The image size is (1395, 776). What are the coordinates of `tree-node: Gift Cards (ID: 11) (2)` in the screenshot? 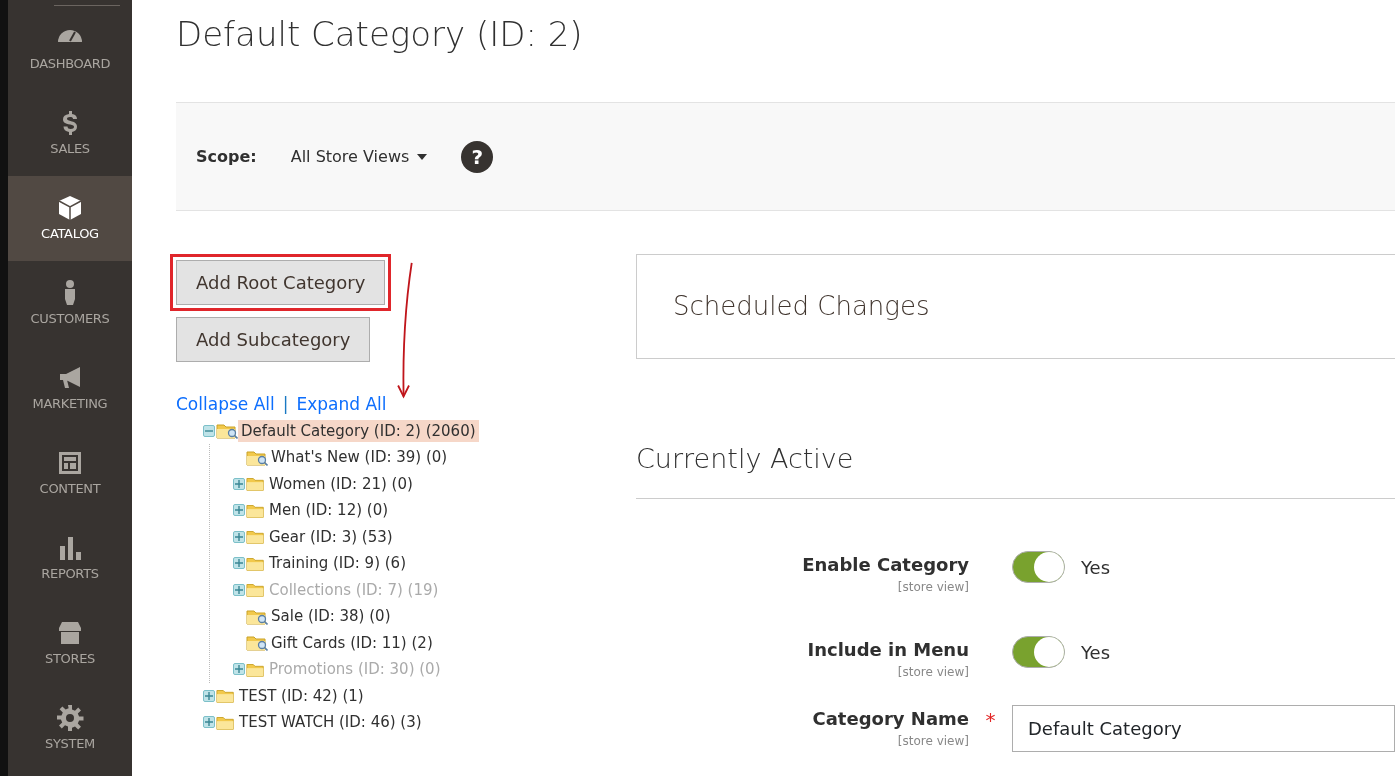 It's located at (352, 642).